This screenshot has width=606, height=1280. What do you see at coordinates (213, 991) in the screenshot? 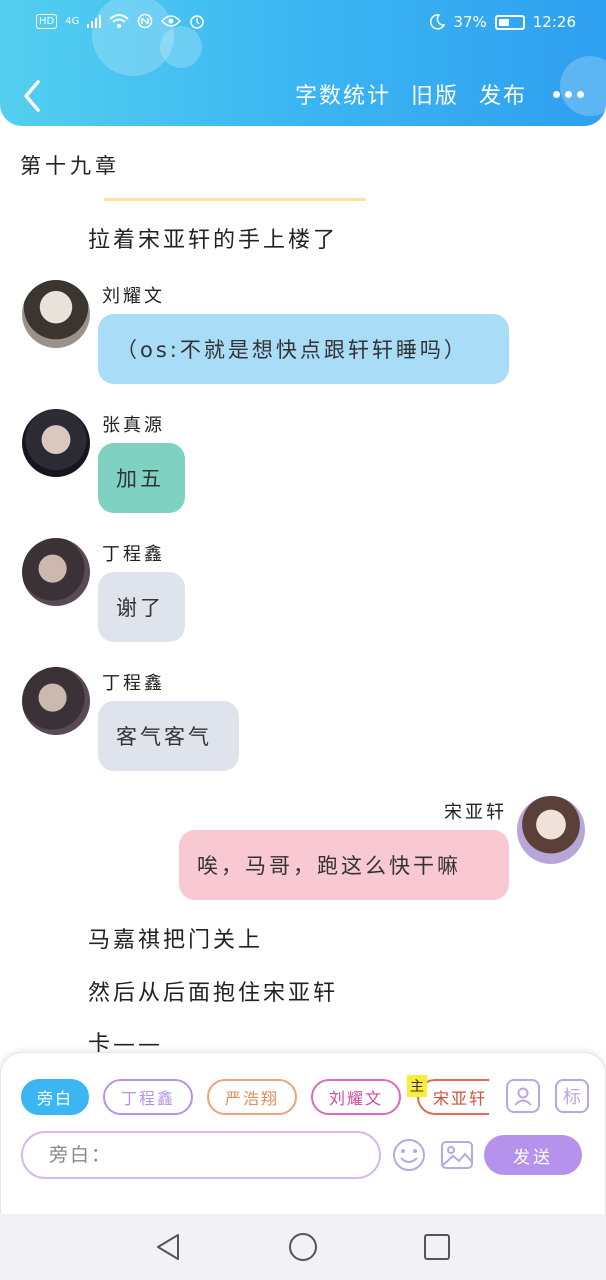
I see `narration-line: 然后从后面抱住宋亚轩` at bounding box center [213, 991].